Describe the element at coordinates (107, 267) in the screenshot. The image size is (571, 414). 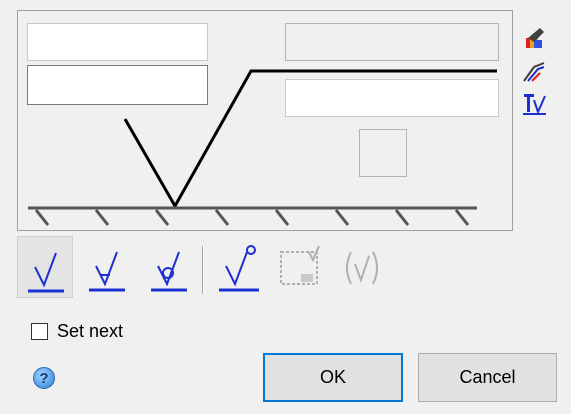
I see `material-removal-required-button` at that location.